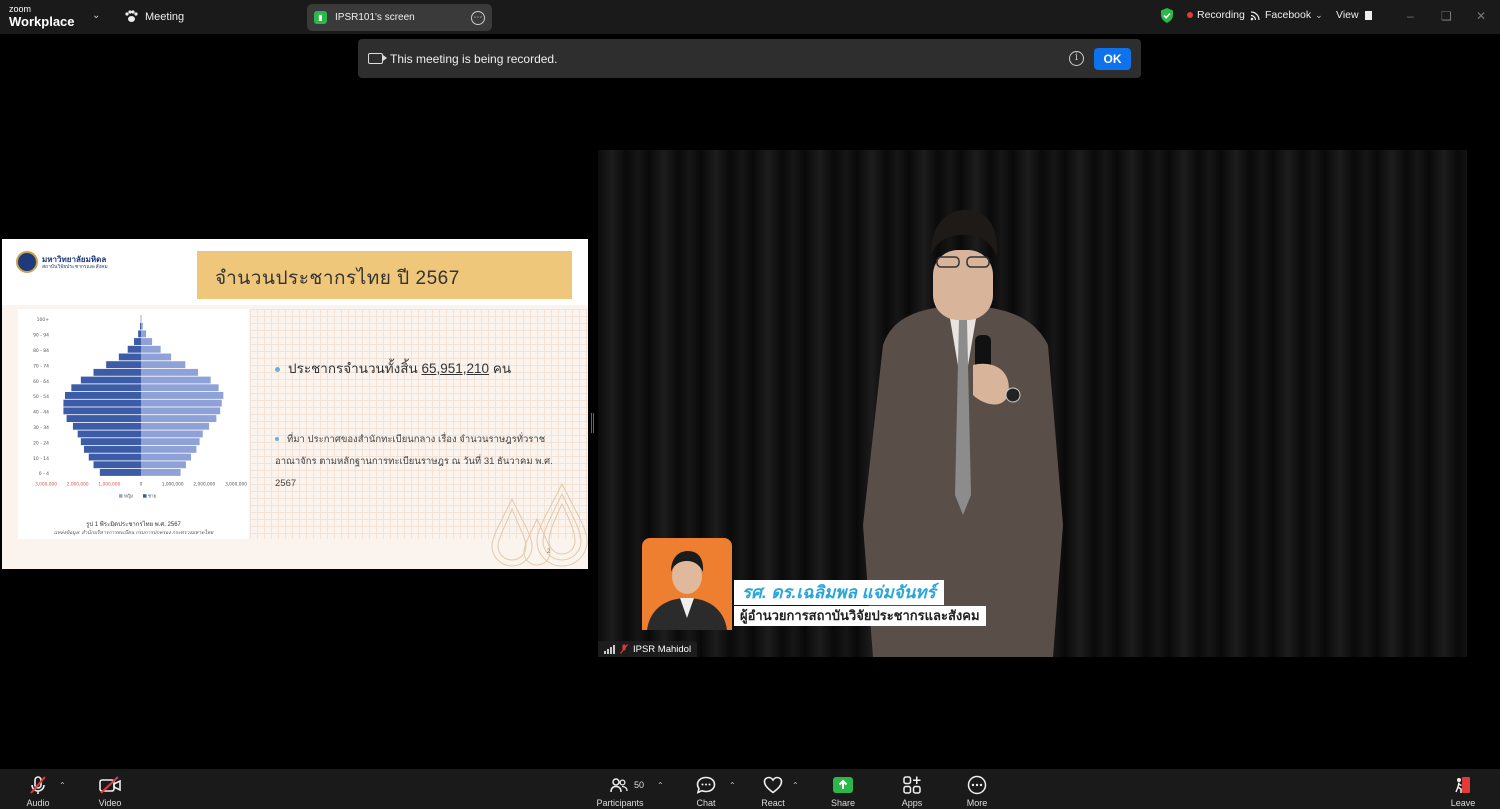 This screenshot has width=1500, height=809. I want to click on participant-count: 50, so click(639, 785).